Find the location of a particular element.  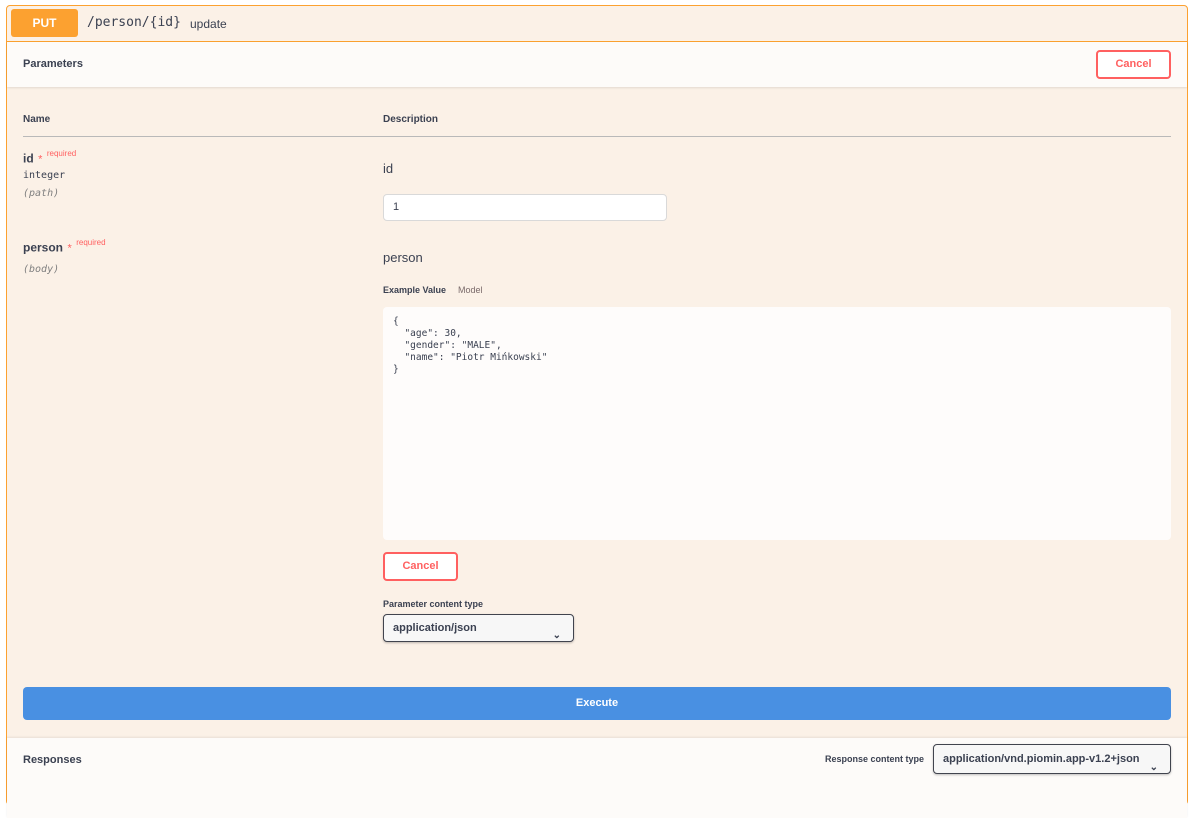

response-content-type-label: Response content type is located at coordinates (875, 759).